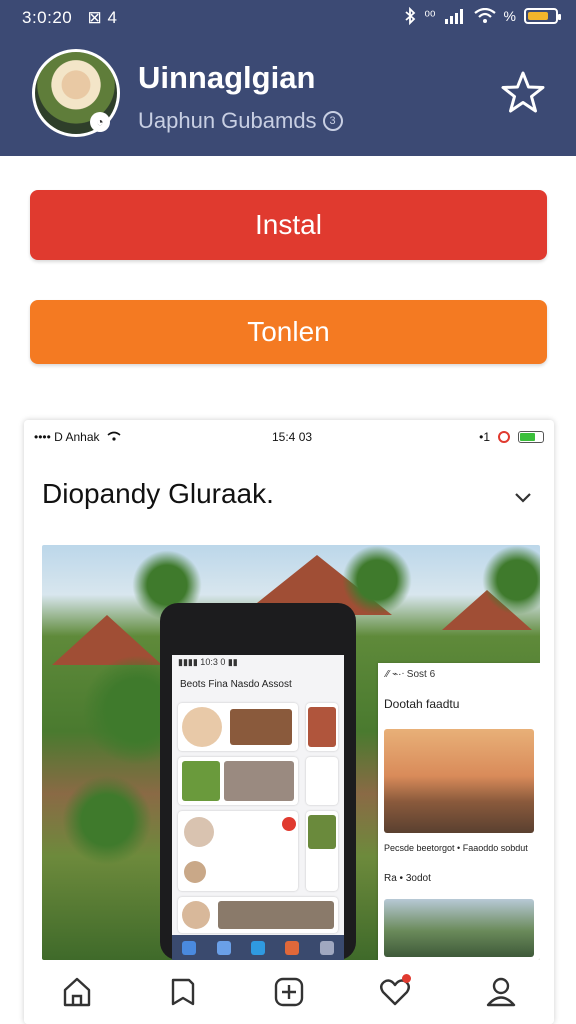 This screenshot has height=1024, width=576. I want to click on battery-percent: %, so click(509, 16).